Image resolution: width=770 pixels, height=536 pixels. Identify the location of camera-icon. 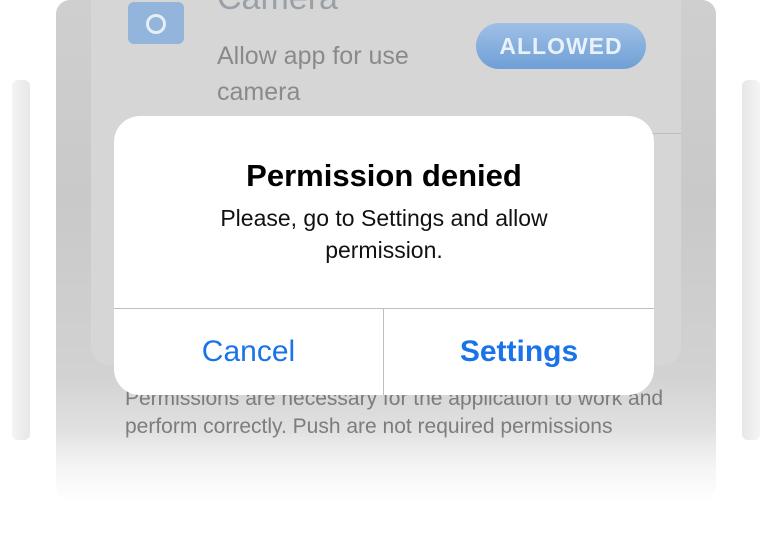
(156, 23).